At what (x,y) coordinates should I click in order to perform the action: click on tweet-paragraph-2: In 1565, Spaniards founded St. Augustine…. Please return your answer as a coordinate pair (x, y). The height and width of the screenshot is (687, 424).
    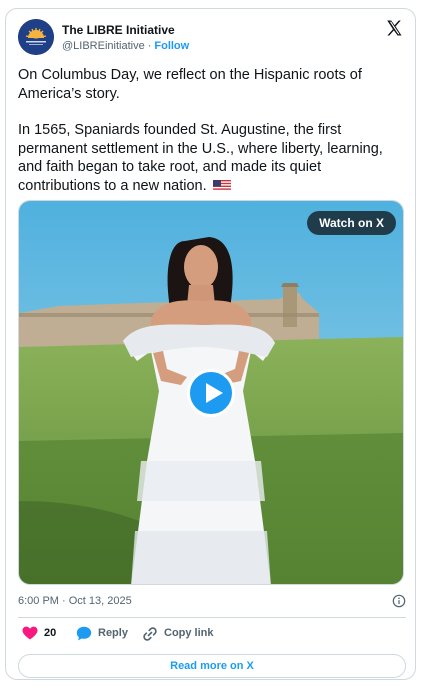
    Looking at the image, I should click on (200, 158).